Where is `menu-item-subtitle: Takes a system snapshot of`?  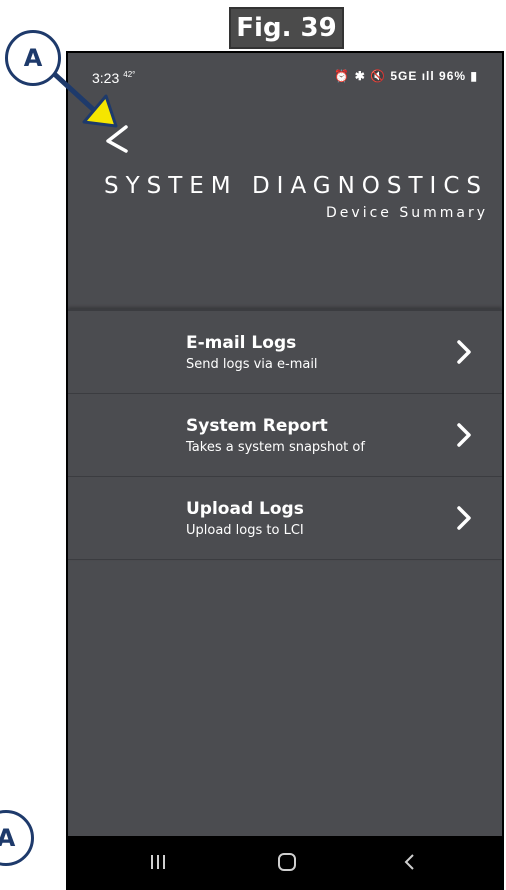 menu-item-subtitle: Takes a system snapshot of is located at coordinates (275, 447).